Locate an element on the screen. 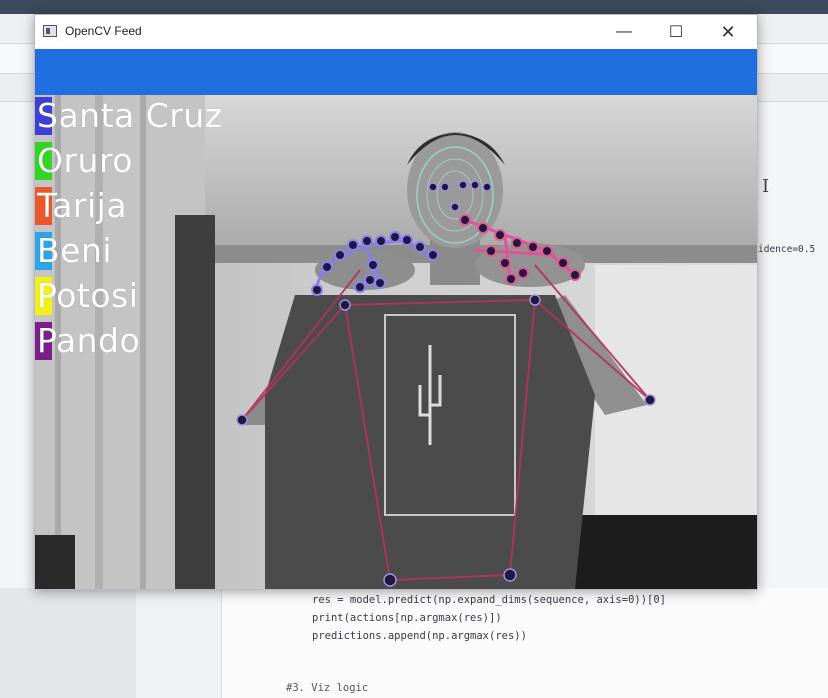 The height and width of the screenshot is (698, 828). label-row: Pando is located at coordinates (87, 341).